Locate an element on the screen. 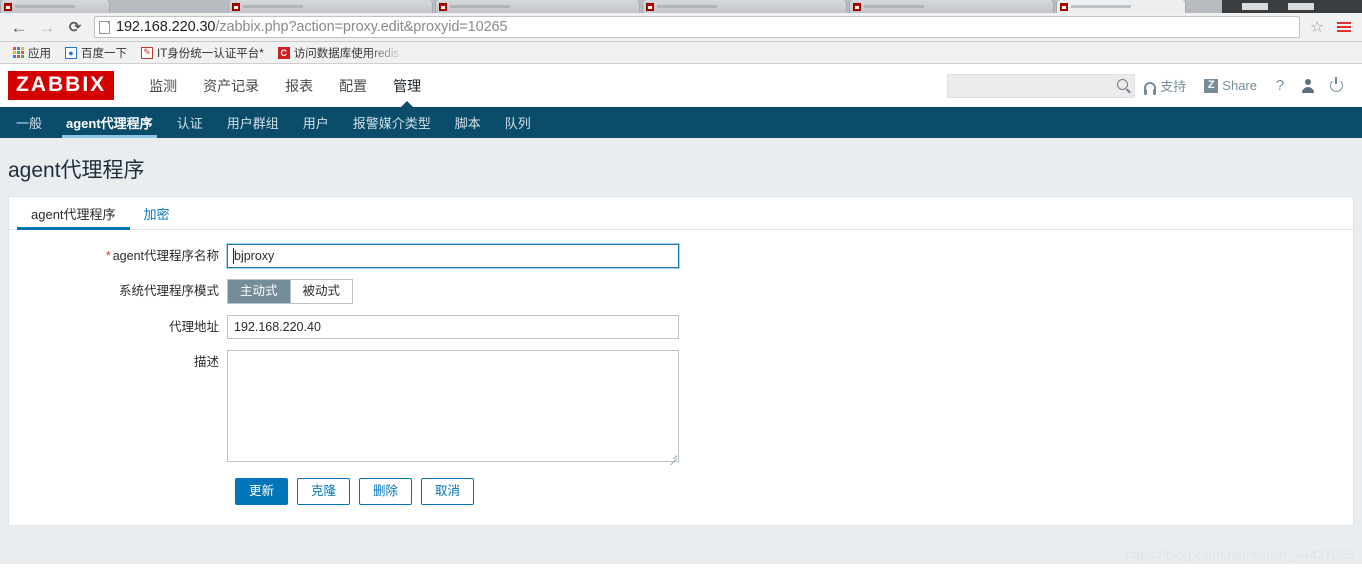 Image resolution: width=1362 pixels, height=587 pixels. page-title: agent代理程序 is located at coordinates (76, 170).